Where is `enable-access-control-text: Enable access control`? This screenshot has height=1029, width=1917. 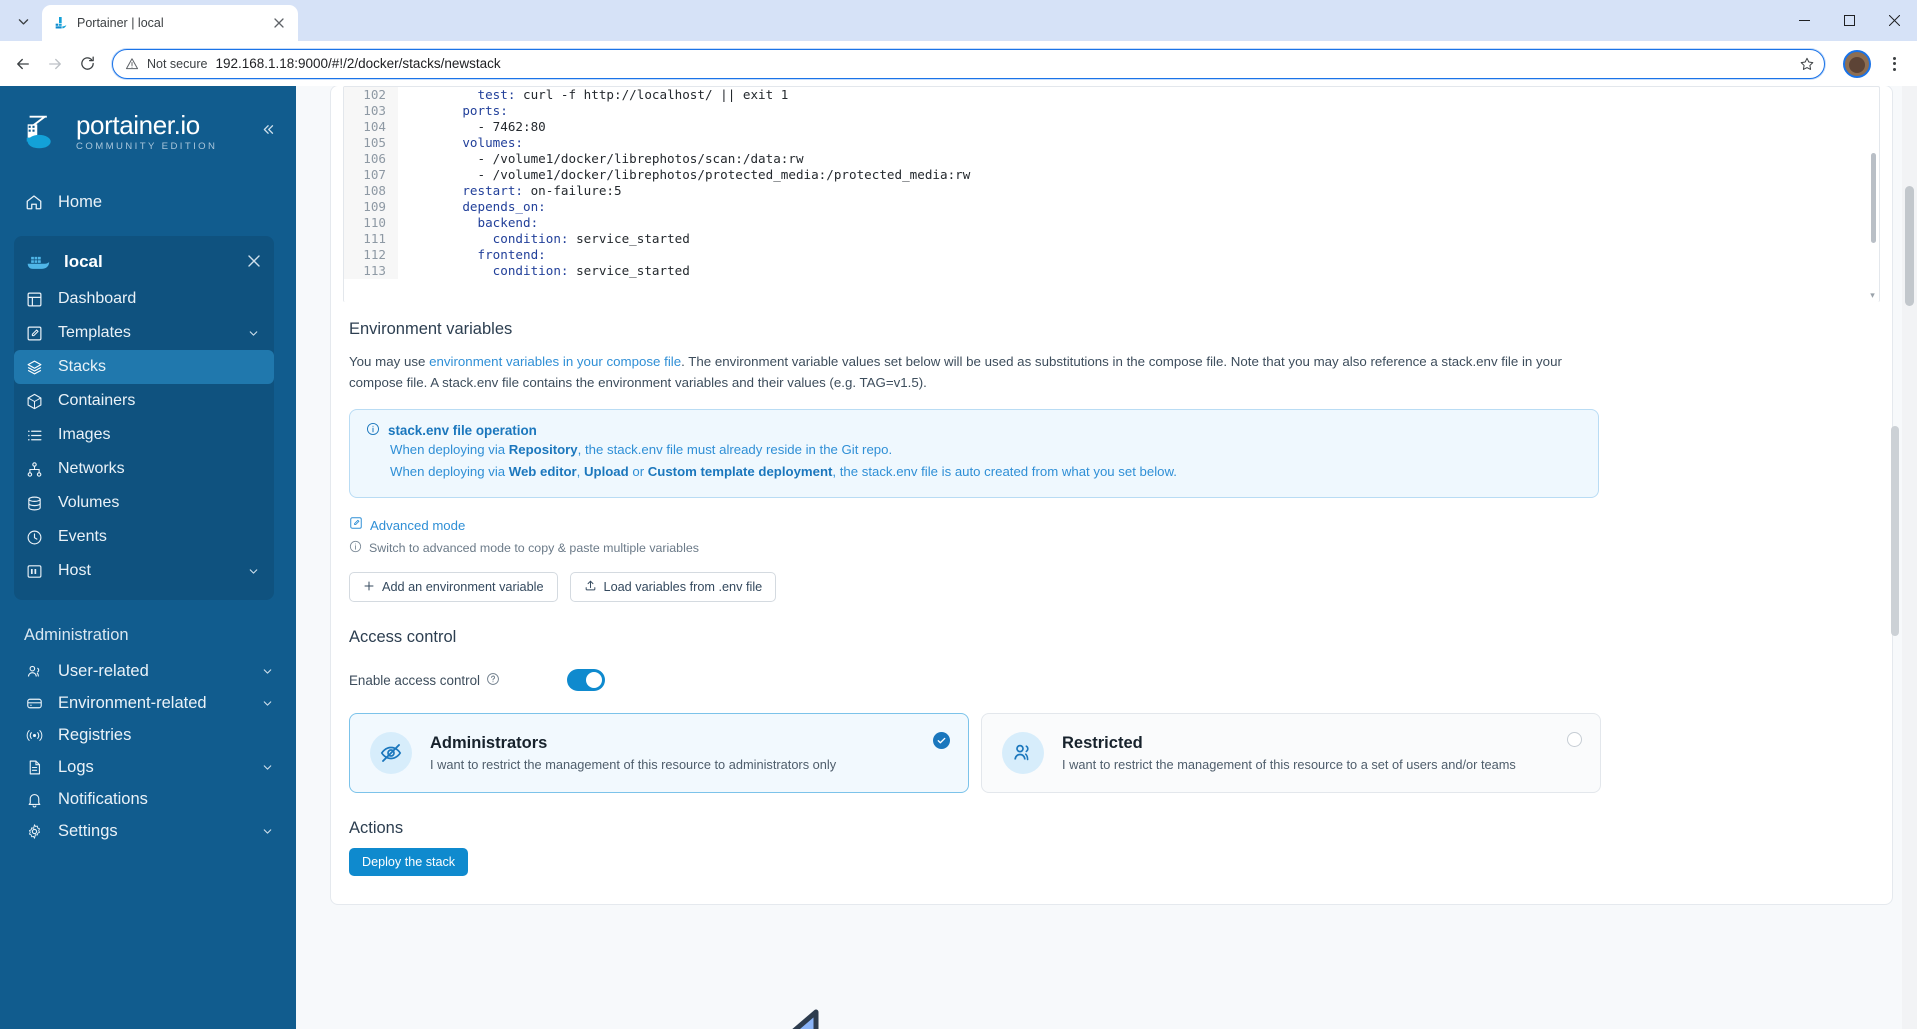 enable-access-control-text: Enable access control is located at coordinates (415, 680).